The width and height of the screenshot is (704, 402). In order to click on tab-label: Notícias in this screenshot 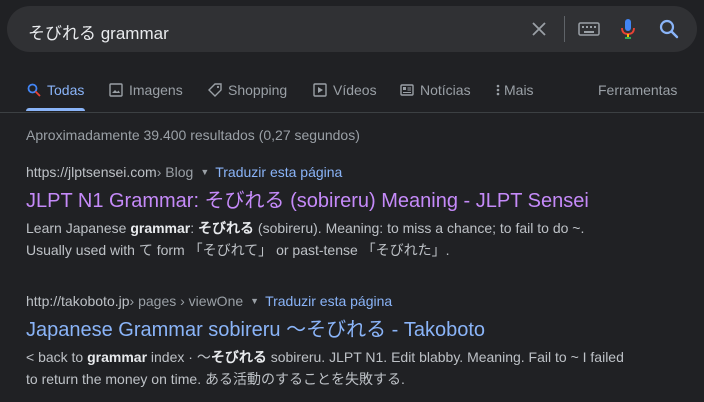, I will do `click(445, 90)`.